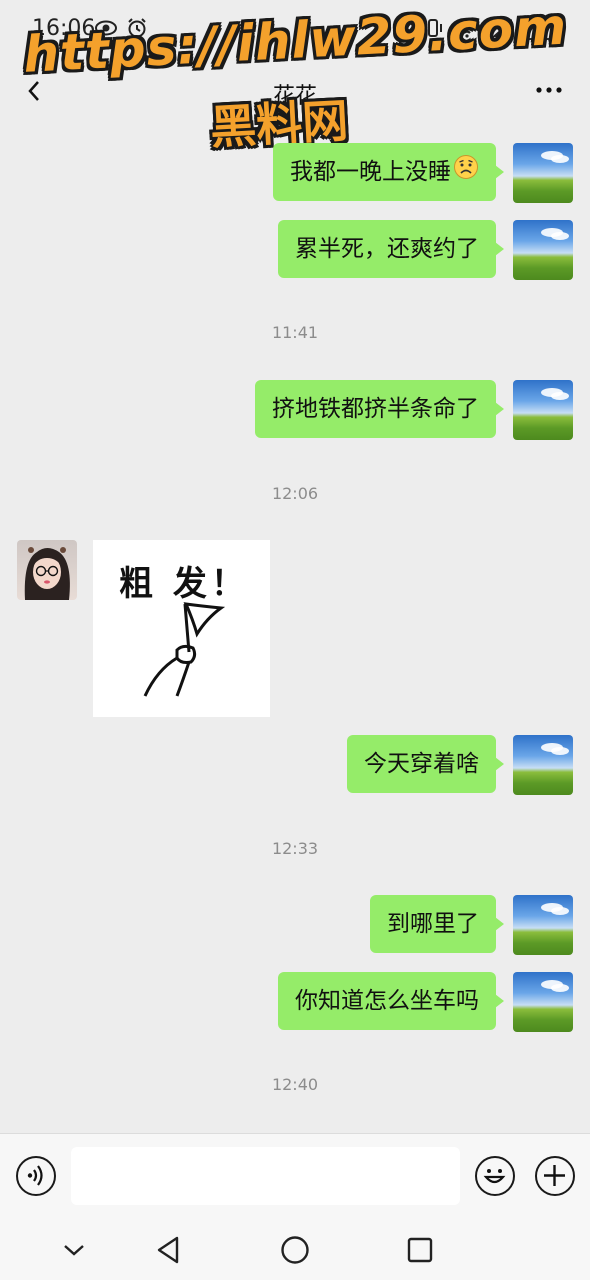  Describe the element at coordinates (370, 172) in the screenshot. I see `message-text: 我都一晚上没睡` at that location.